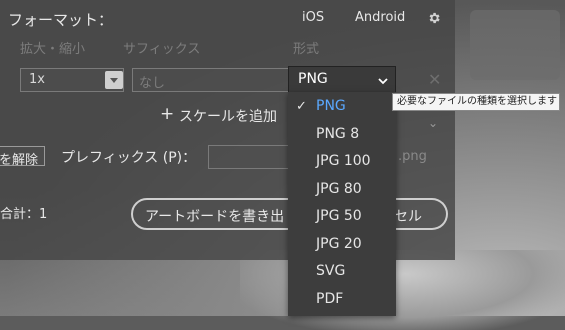 The image size is (565, 330). I want to click on clear-button: を解除, so click(22, 157).